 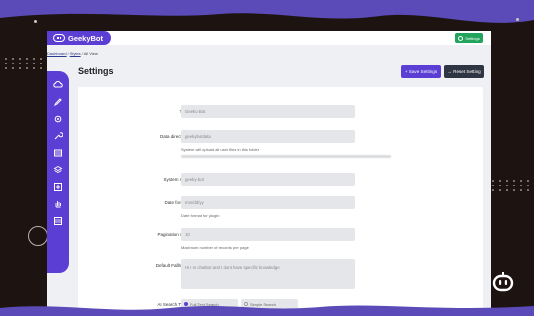 I want to click on settings-button: Settings, so click(x=469, y=38).